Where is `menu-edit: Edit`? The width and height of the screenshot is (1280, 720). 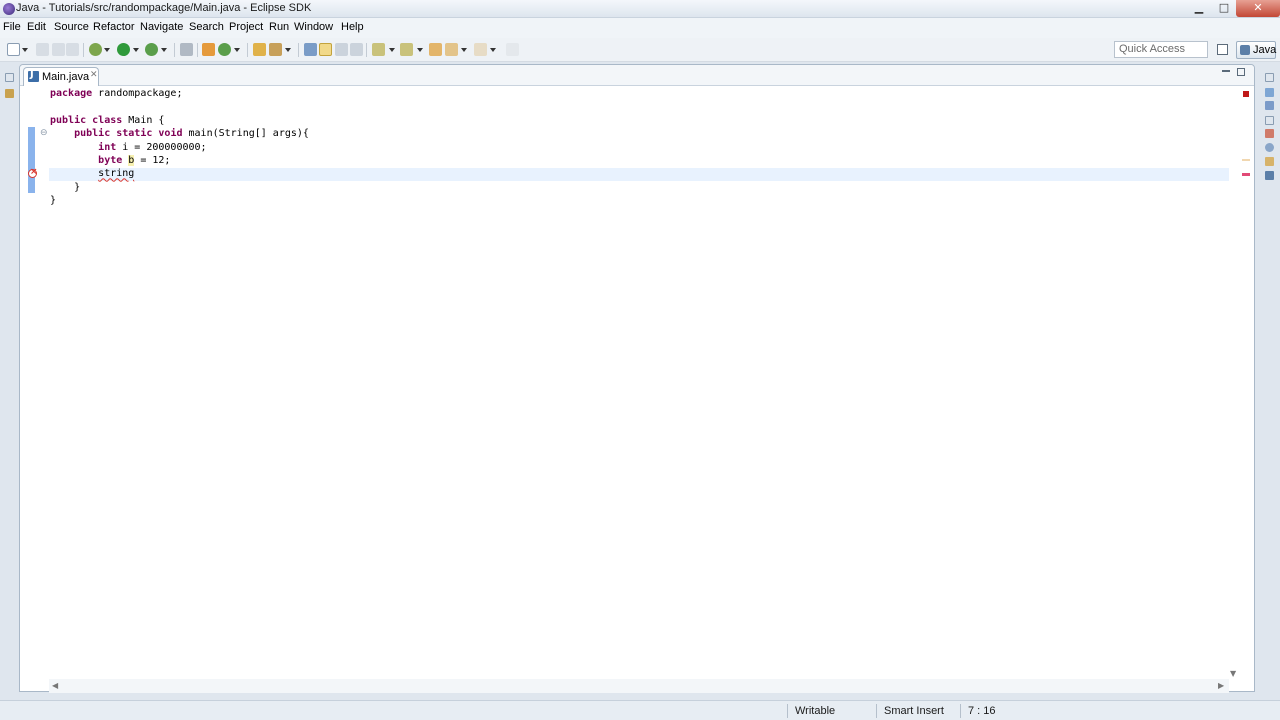
menu-edit: Edit is located at coordinates (36, 27).